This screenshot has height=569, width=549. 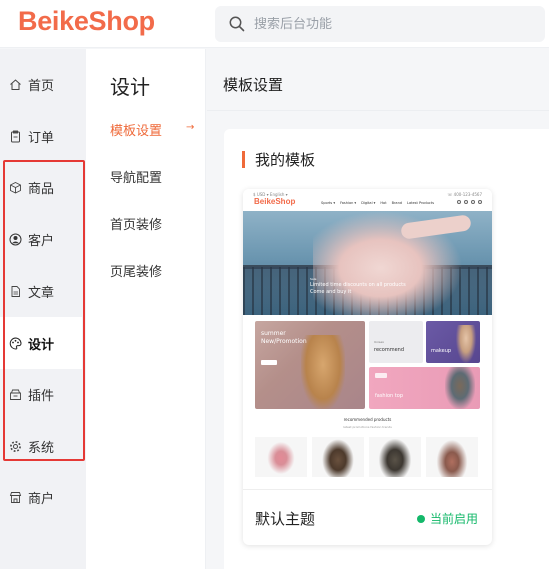 I want to click on tile-caption: makeup, so click(x=441, y=351).